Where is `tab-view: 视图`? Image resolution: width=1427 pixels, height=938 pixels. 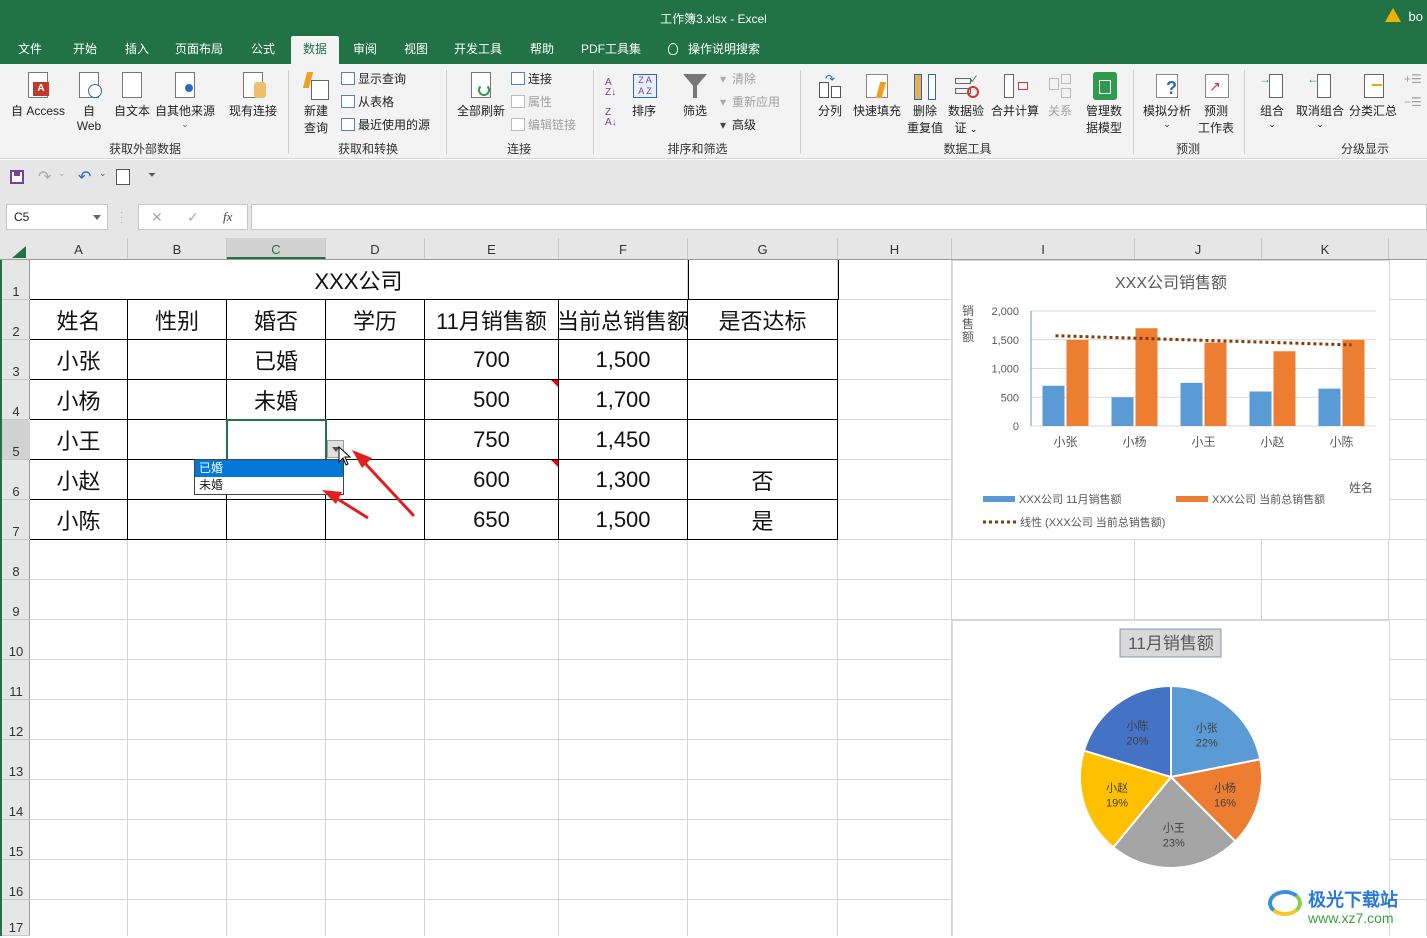
tab-view: 视图 is located at coordinates (416, 50).